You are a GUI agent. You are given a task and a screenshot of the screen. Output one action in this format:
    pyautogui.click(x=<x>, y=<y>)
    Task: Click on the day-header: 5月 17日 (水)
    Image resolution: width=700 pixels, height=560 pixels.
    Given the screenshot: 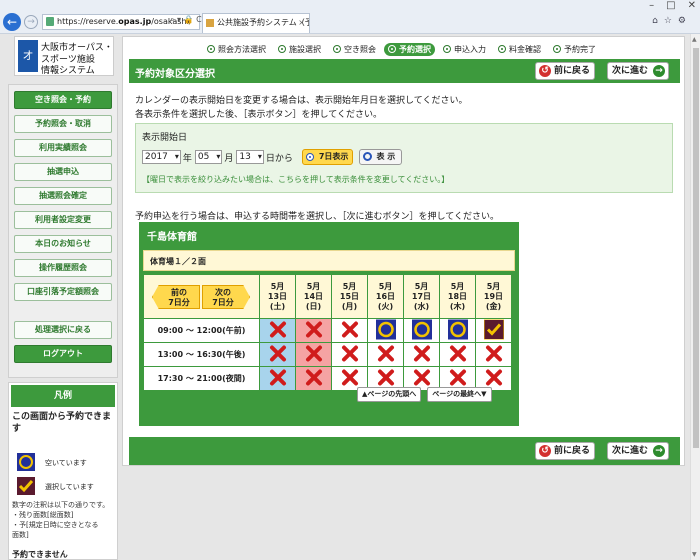 What is the action you would take?
    pyautogui.click(x=421, y=296)
    